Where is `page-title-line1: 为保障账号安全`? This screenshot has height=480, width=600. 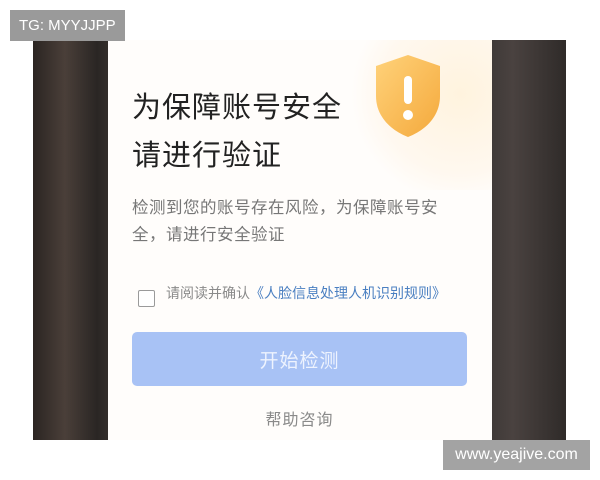
page-title-line1: 为保障账号安全 is located at coordinates (237, 107).